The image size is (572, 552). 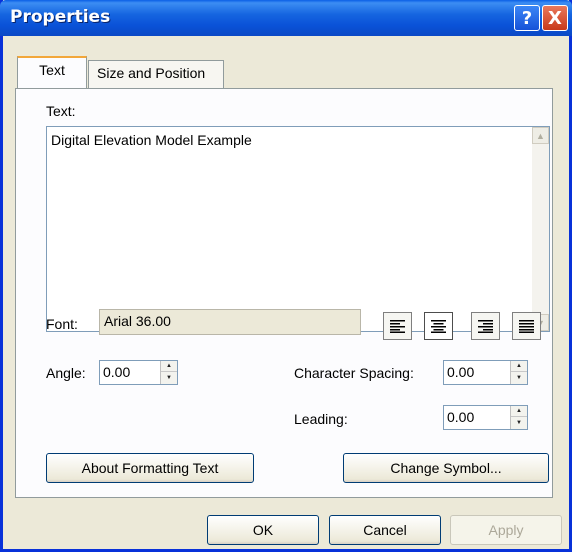 I want to click on align-justify-button, so click(x=526, y=326).